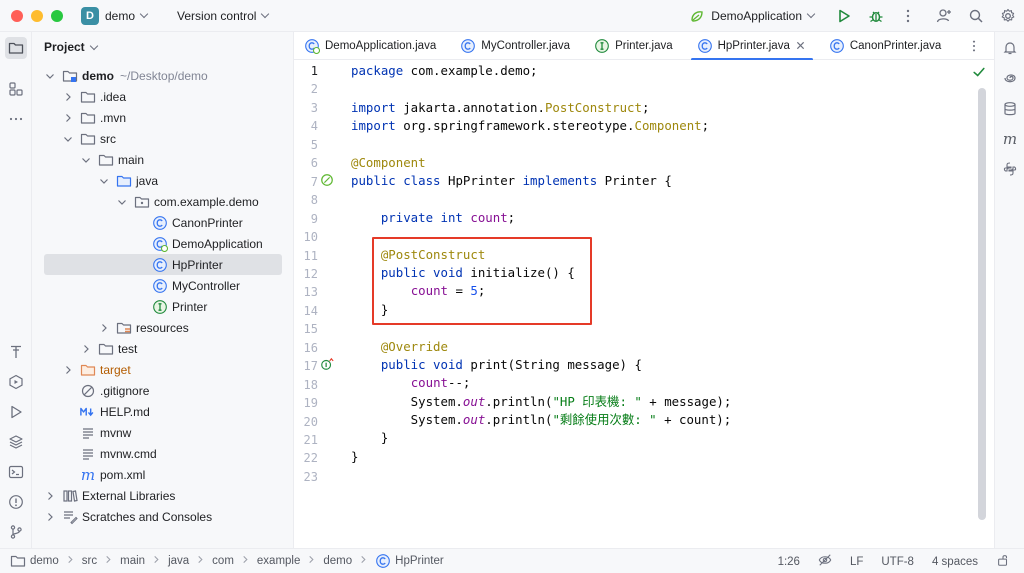  I want to click on zoom-window-button, so click(57, 15).